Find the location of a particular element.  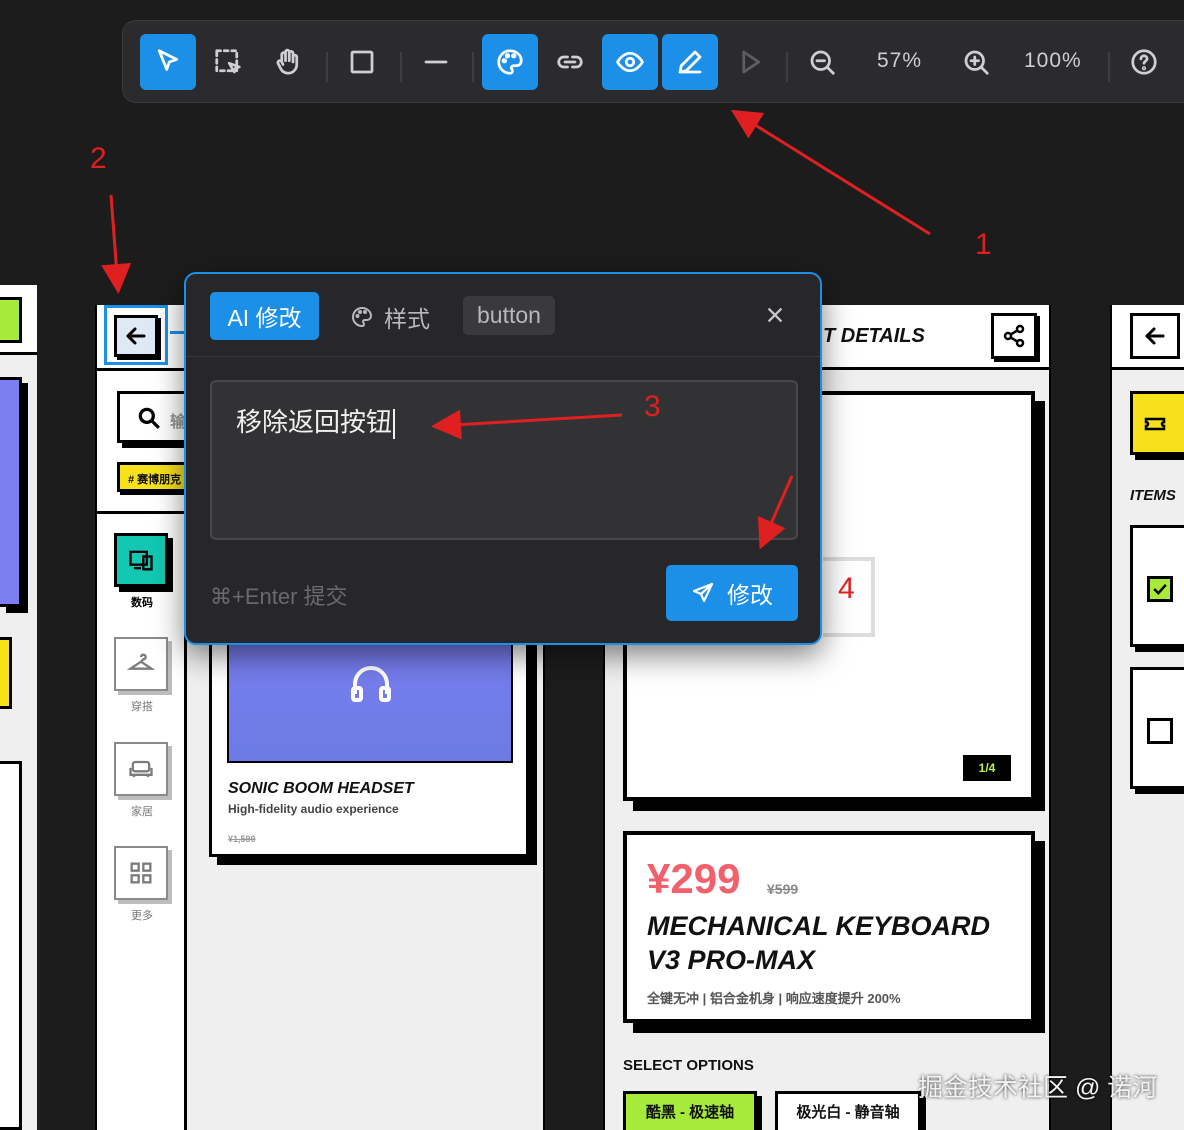

zoom-in-button is located at coordinates (976, 62).